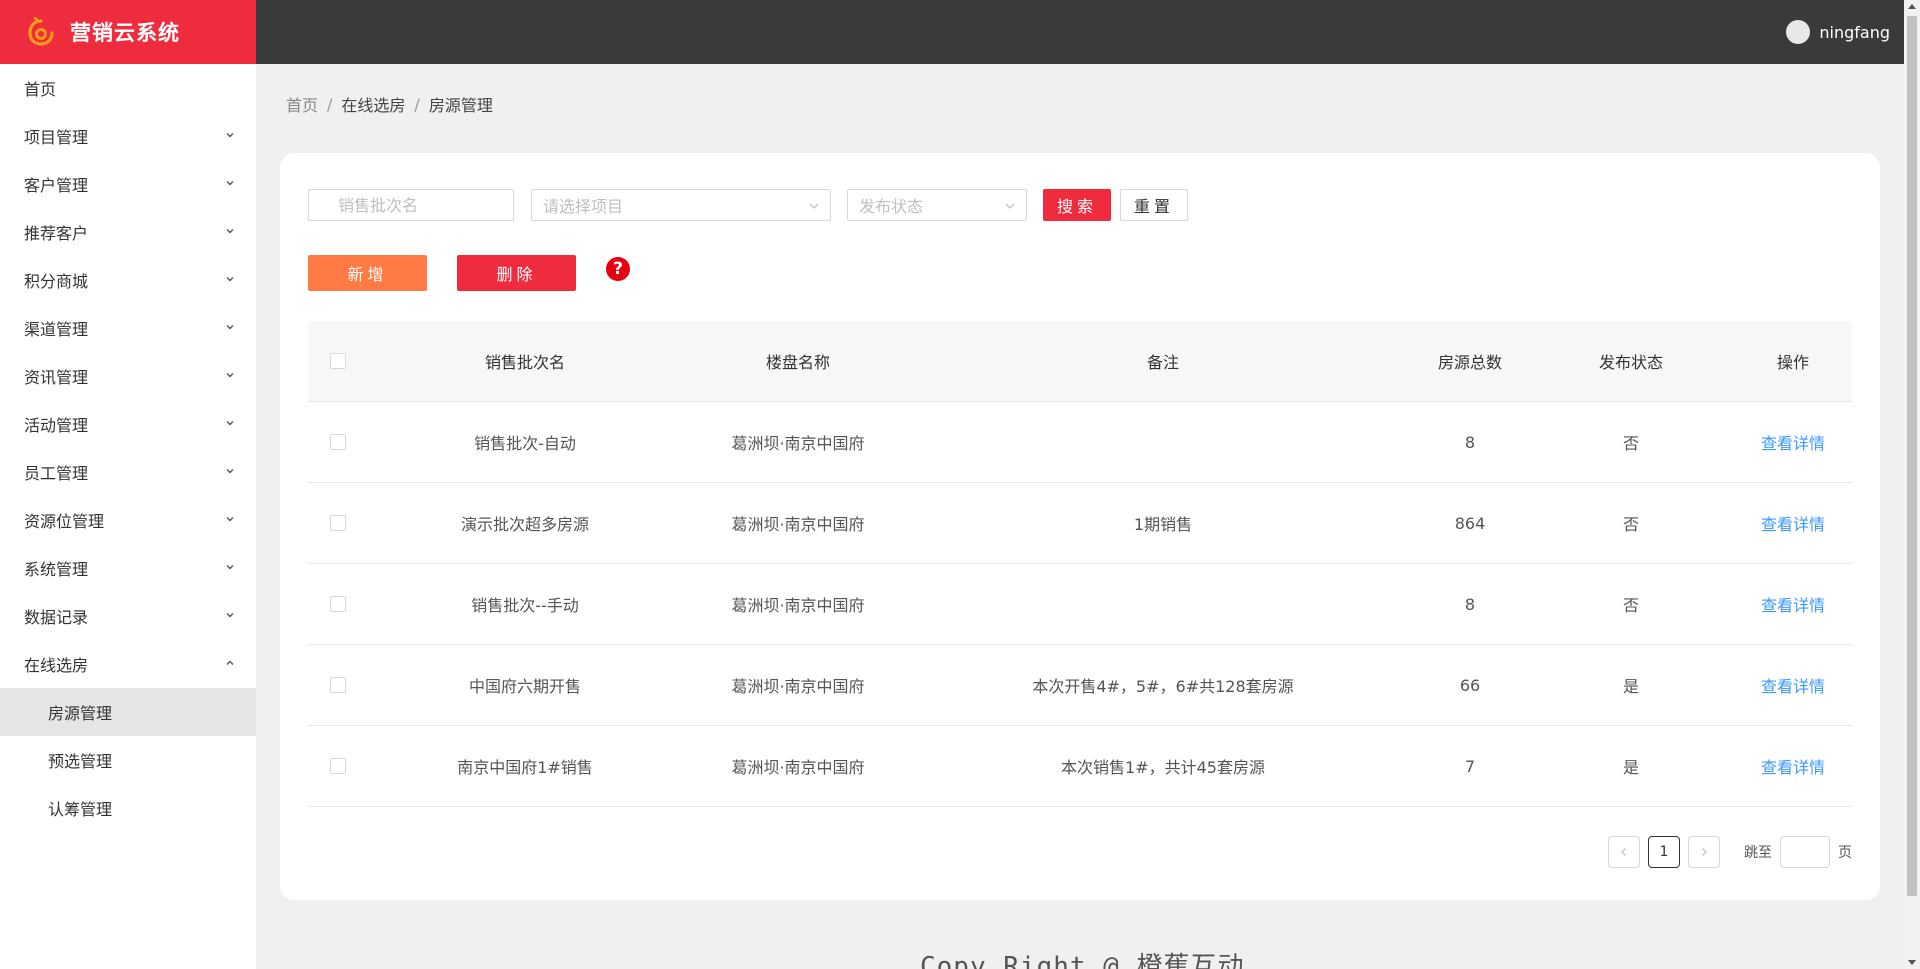 The height and width of the screenshot is (969, 1920). Describe the element at coordinates (128, 424) in the screenshot. I see `sidebar-item: 活动管理` at that location.